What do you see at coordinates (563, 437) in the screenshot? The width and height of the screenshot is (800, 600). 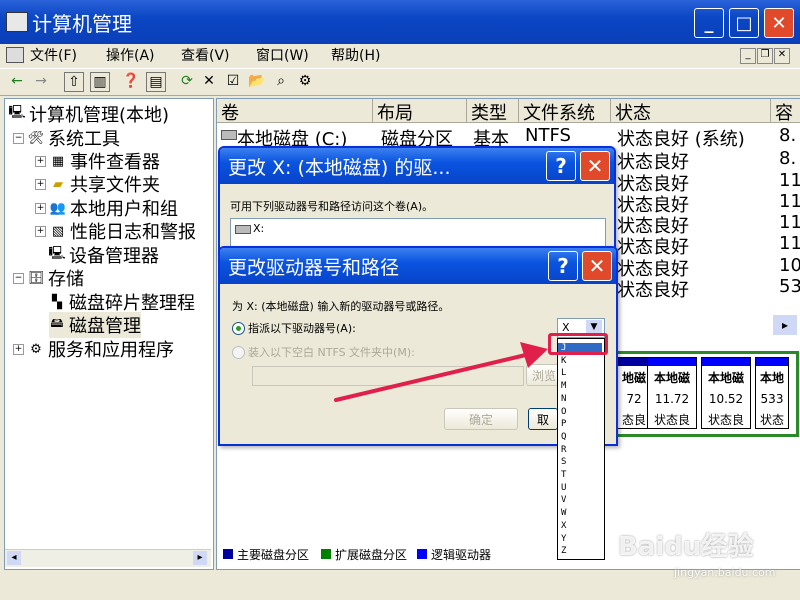 I see `drive-letter-option: Q` at bounding box center [563, 437].